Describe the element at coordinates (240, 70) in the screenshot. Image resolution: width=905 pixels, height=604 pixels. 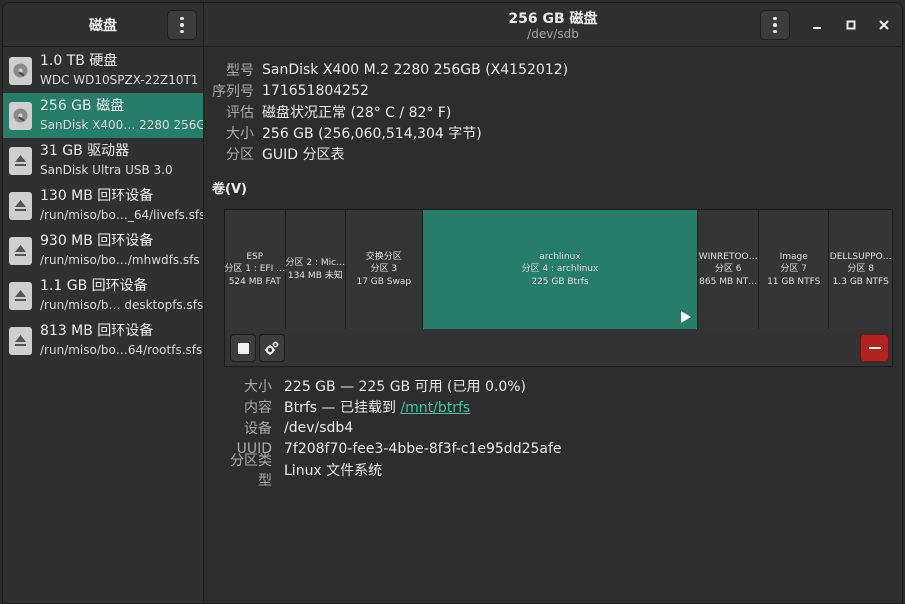
I see `model-label: 型号` at that location.